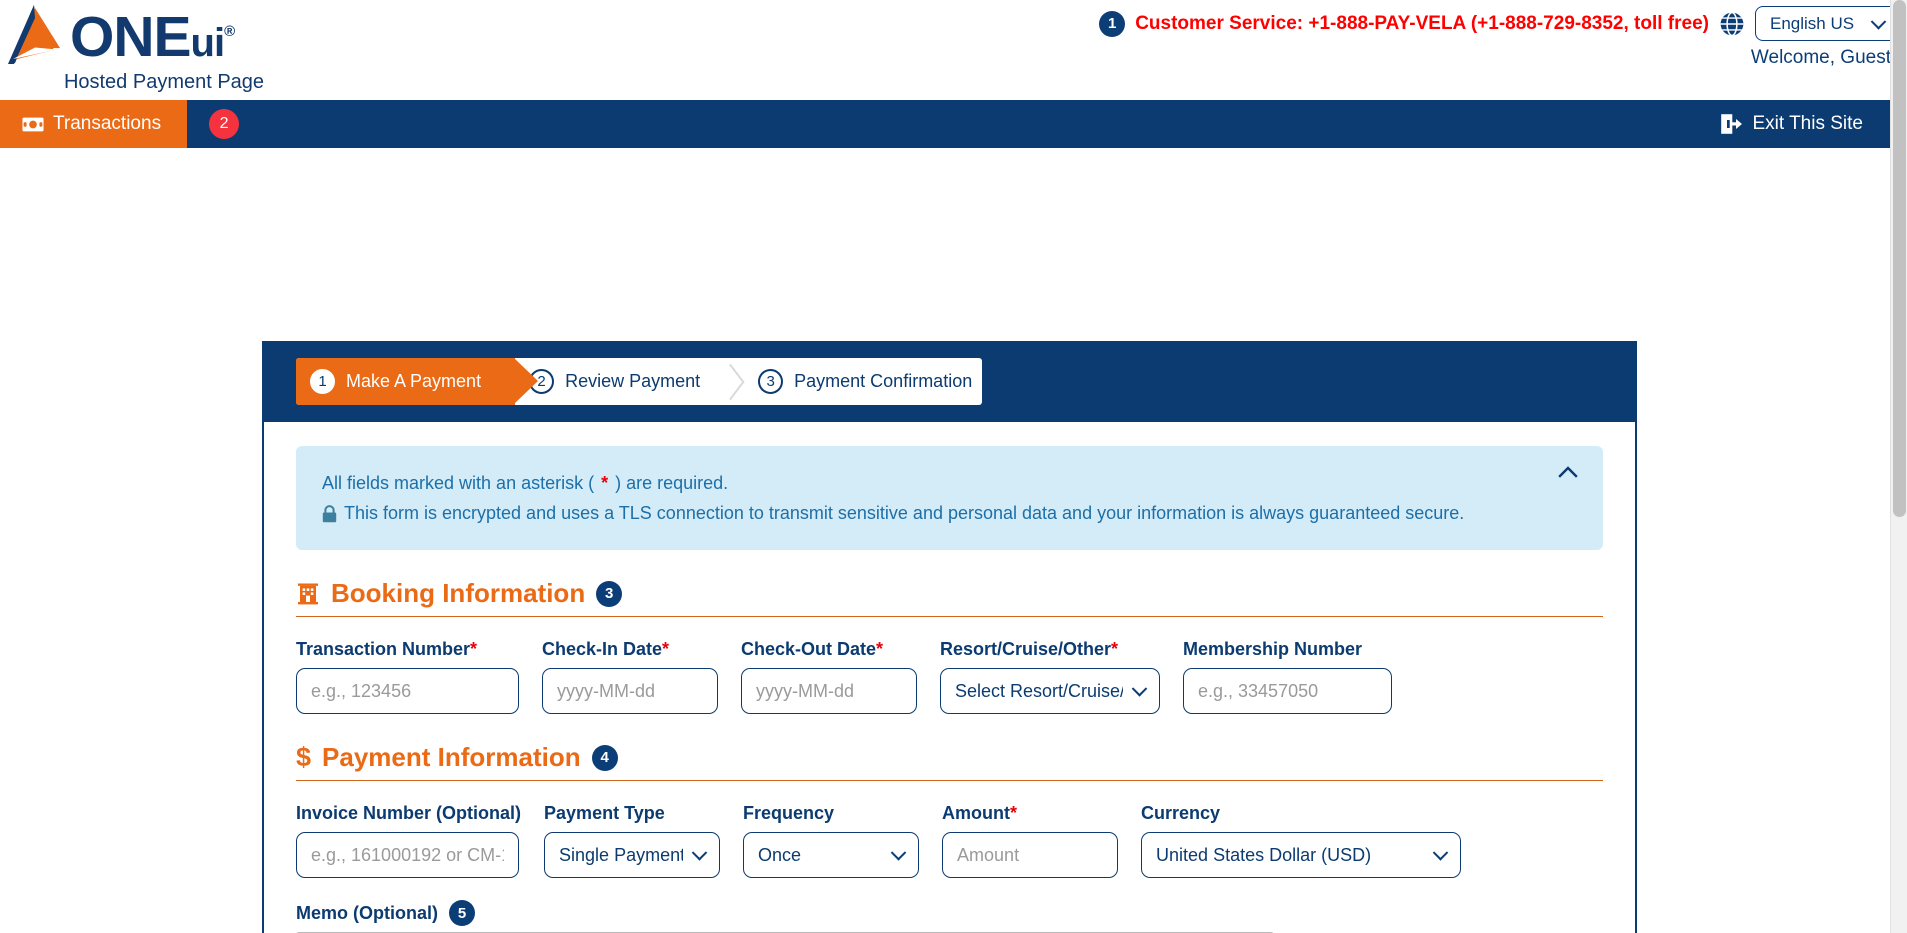 The width and height of the screenshot is (1907, 933). I want to click on sign-out-icon, so click(1732, 124).